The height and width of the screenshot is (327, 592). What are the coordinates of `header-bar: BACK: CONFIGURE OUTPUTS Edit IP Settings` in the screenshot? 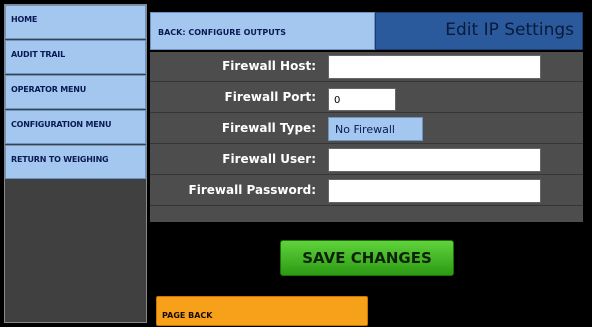 It's located at (369, 31).